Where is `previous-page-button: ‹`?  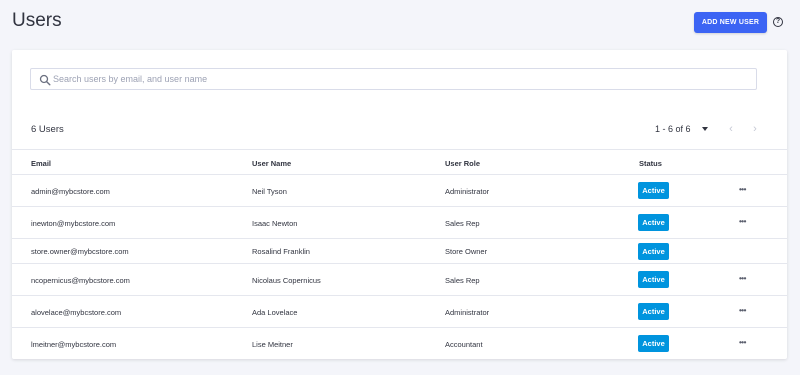 previous-page-button: ‹ is located at coordinates (731, 129).